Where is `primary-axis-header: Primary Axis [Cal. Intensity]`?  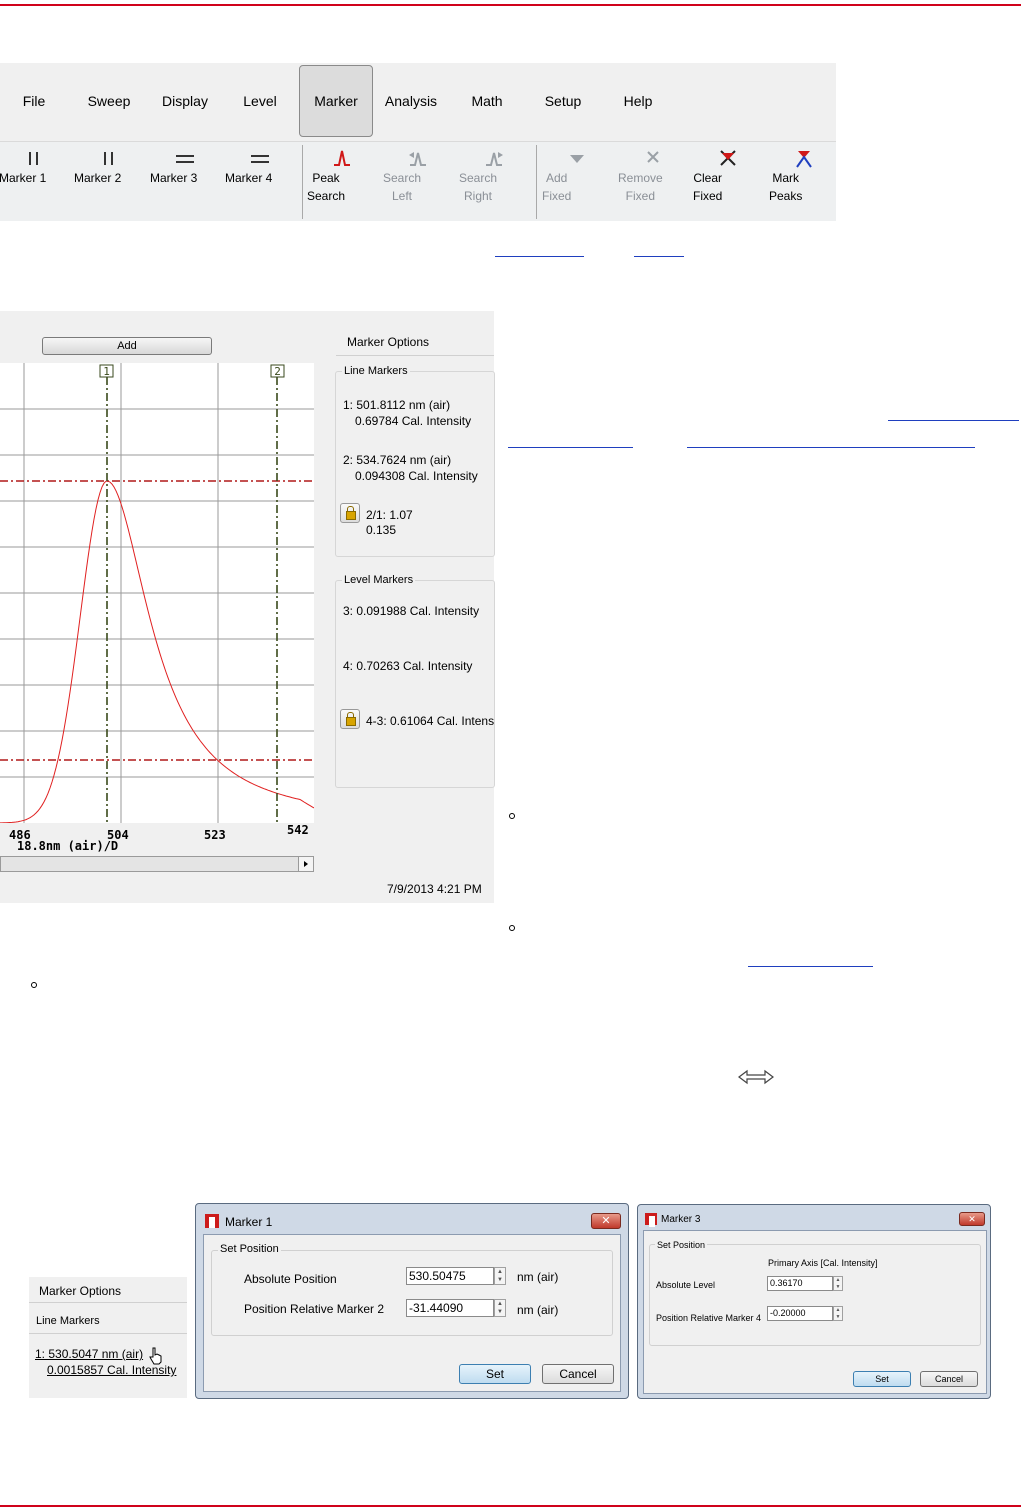 primary-axis-header: Primary Axis [Cal. Intensity] is located at coordinates (823, 1263).